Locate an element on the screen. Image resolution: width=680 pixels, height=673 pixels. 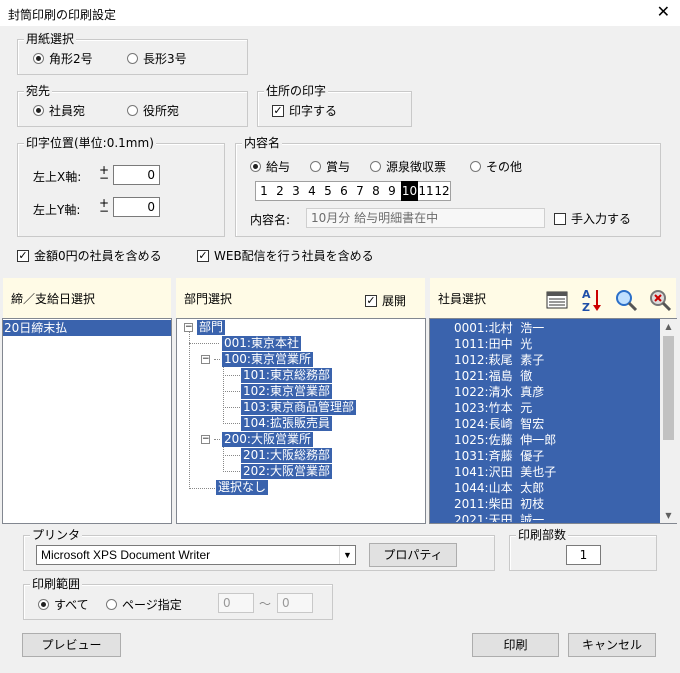
svg-text: A is located at coordinates (586, 294).